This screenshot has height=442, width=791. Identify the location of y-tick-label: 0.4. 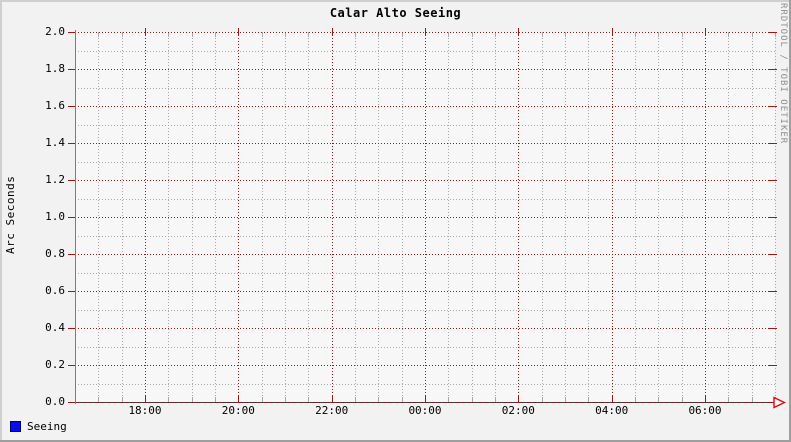
(55, 327).